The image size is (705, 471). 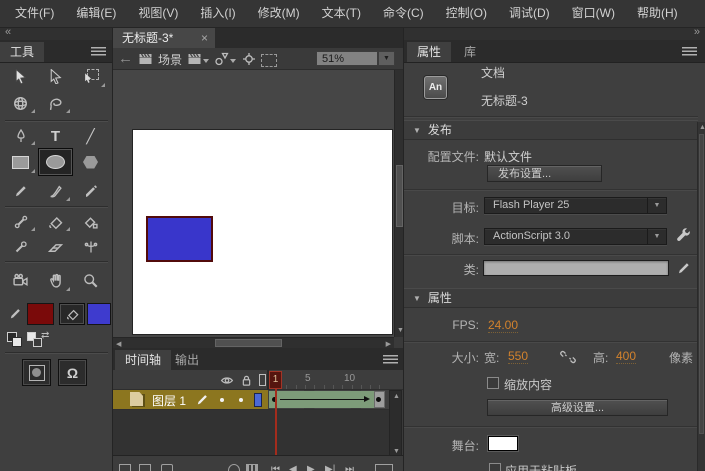 What do you see at coordinates (403, 13) in the screenshot?
I see `menu-commands: 命令(C)` at bounding box center [403, 13].